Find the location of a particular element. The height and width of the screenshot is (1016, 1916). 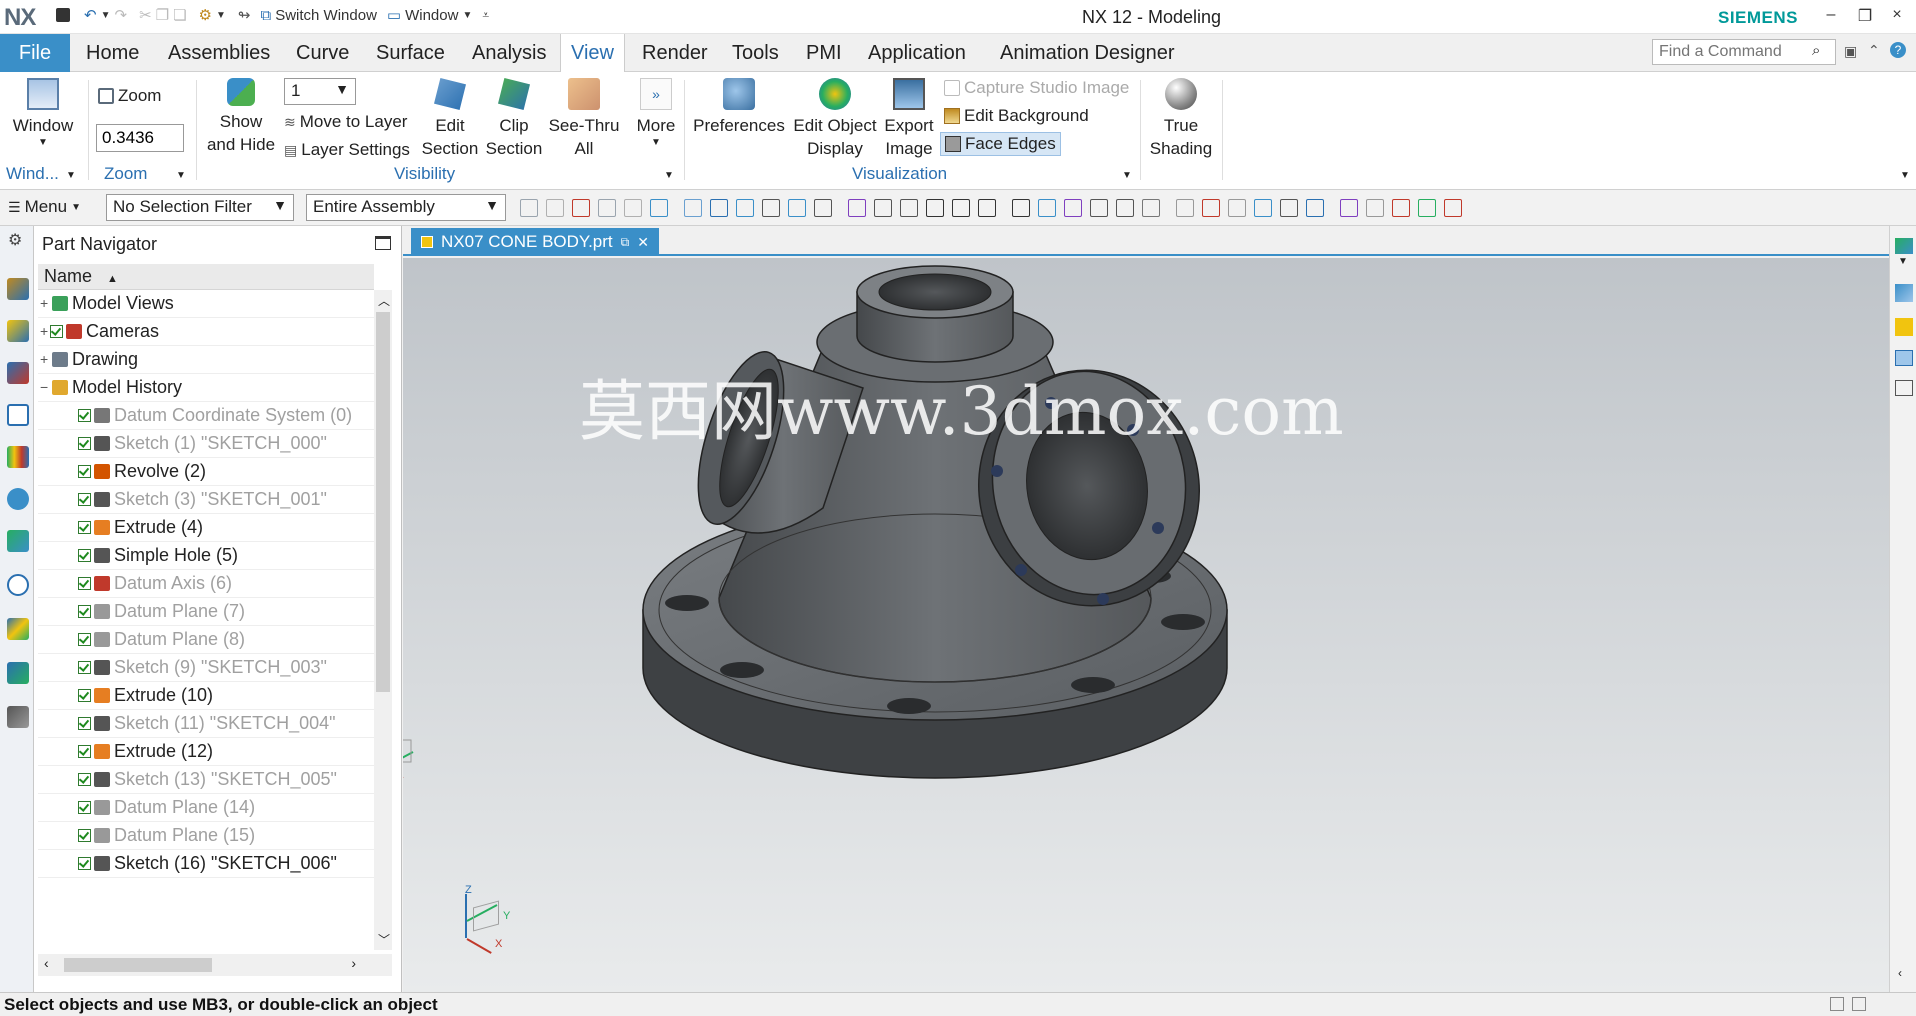

tree-row: Datum Plane (8) is located at coordinates (206, 640).